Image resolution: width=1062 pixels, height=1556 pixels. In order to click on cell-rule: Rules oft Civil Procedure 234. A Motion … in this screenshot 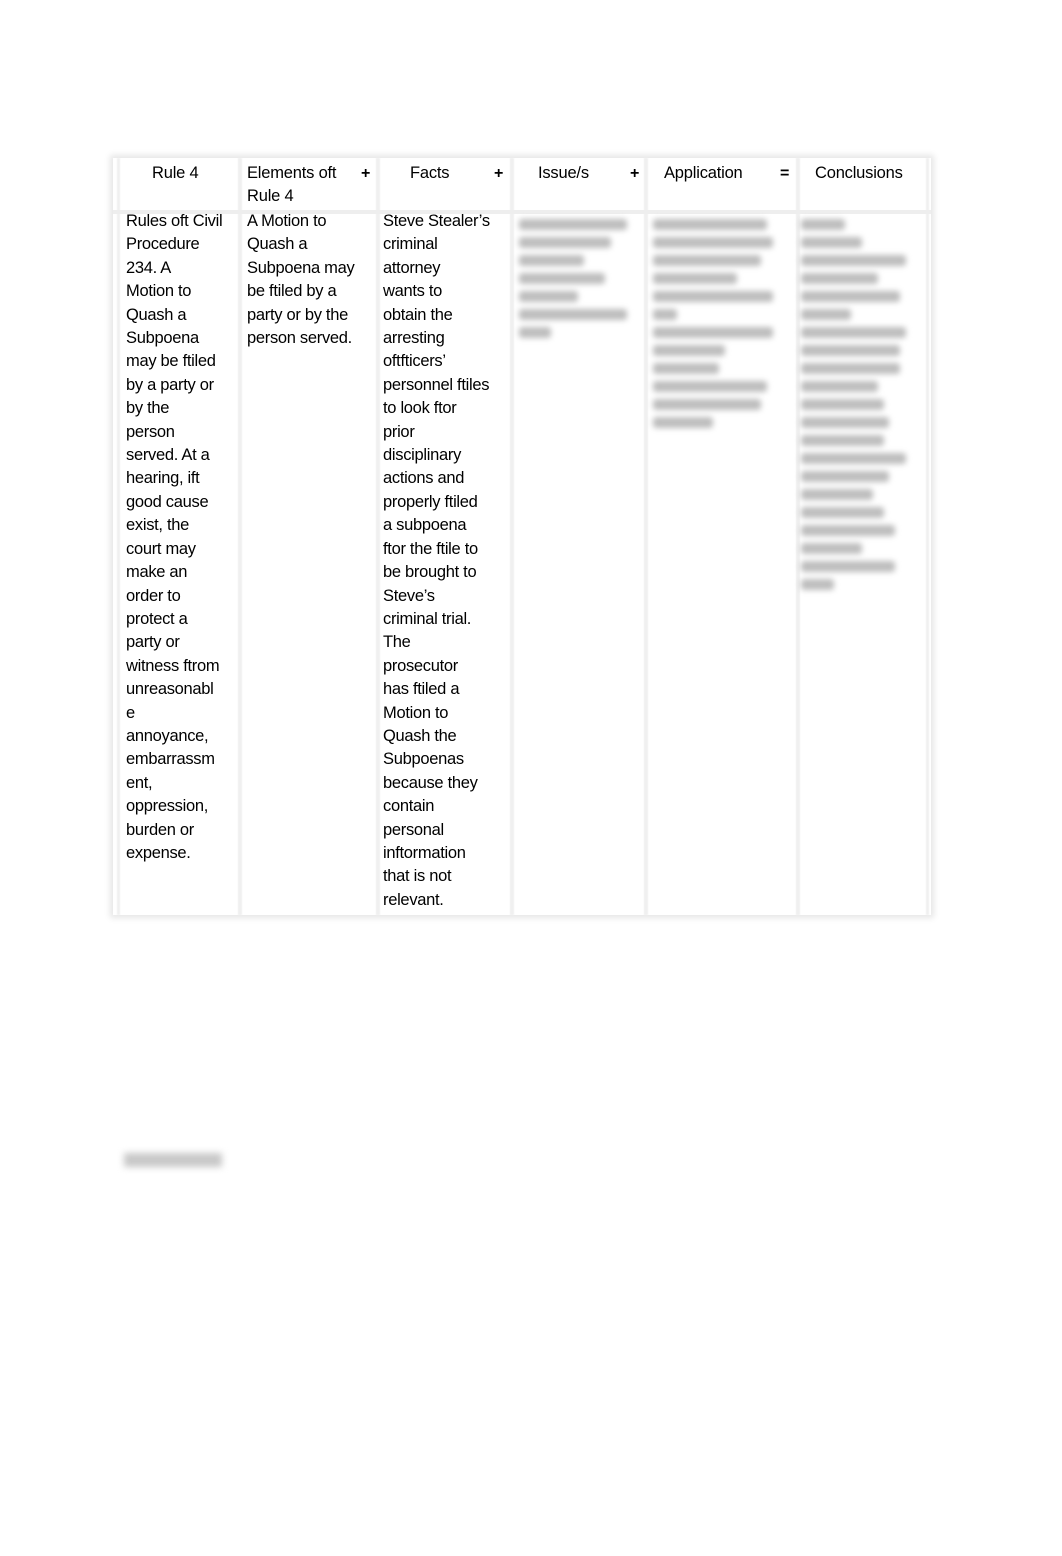, I will do `click(174, 537)`.